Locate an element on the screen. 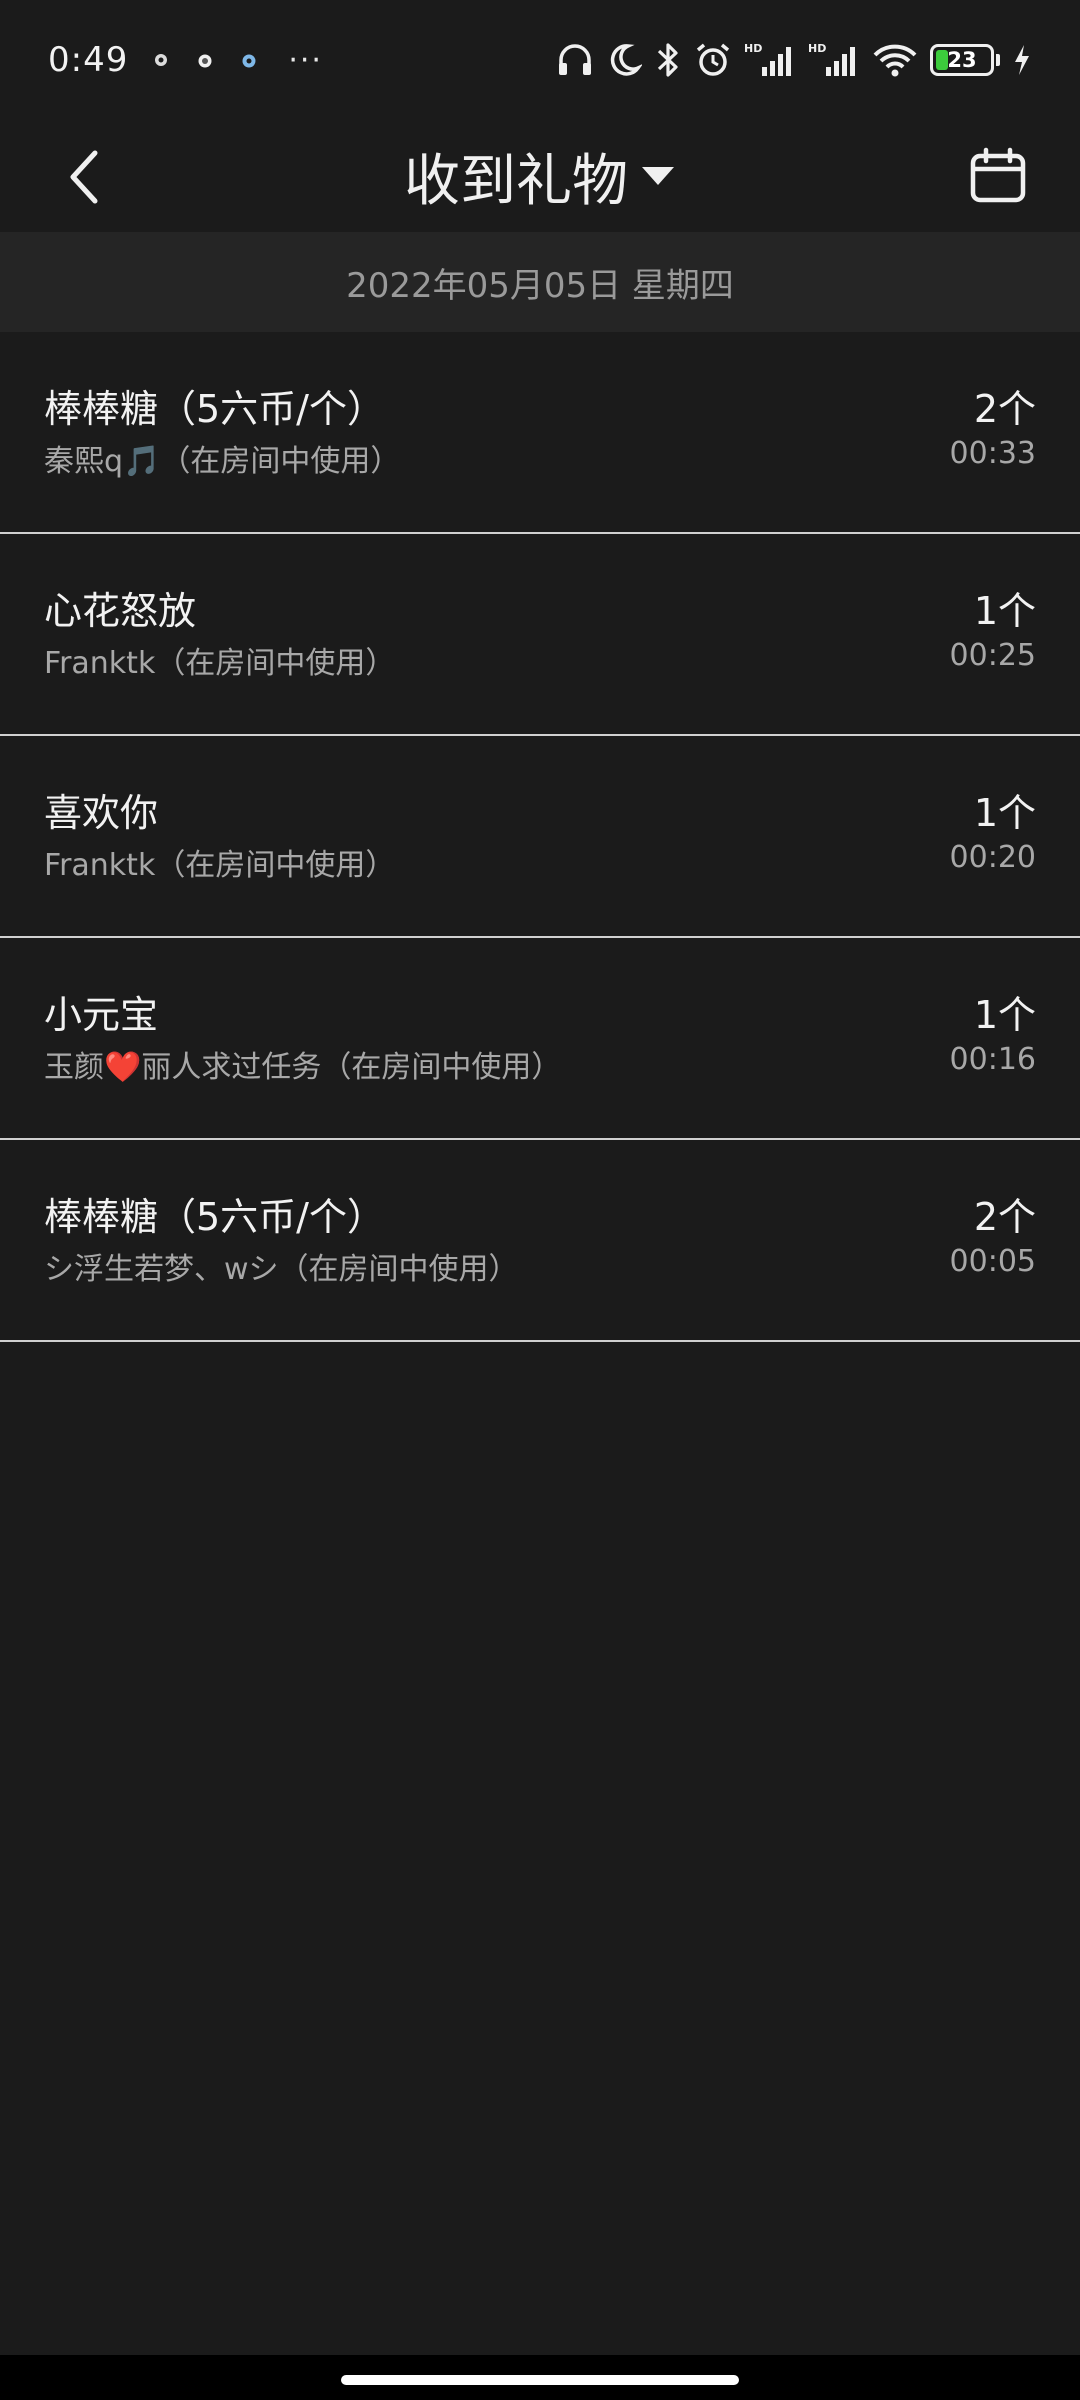 This screenshot has height=2400, width=1080. gift-name: 心花怒放 is located at coordinates (120, 611).